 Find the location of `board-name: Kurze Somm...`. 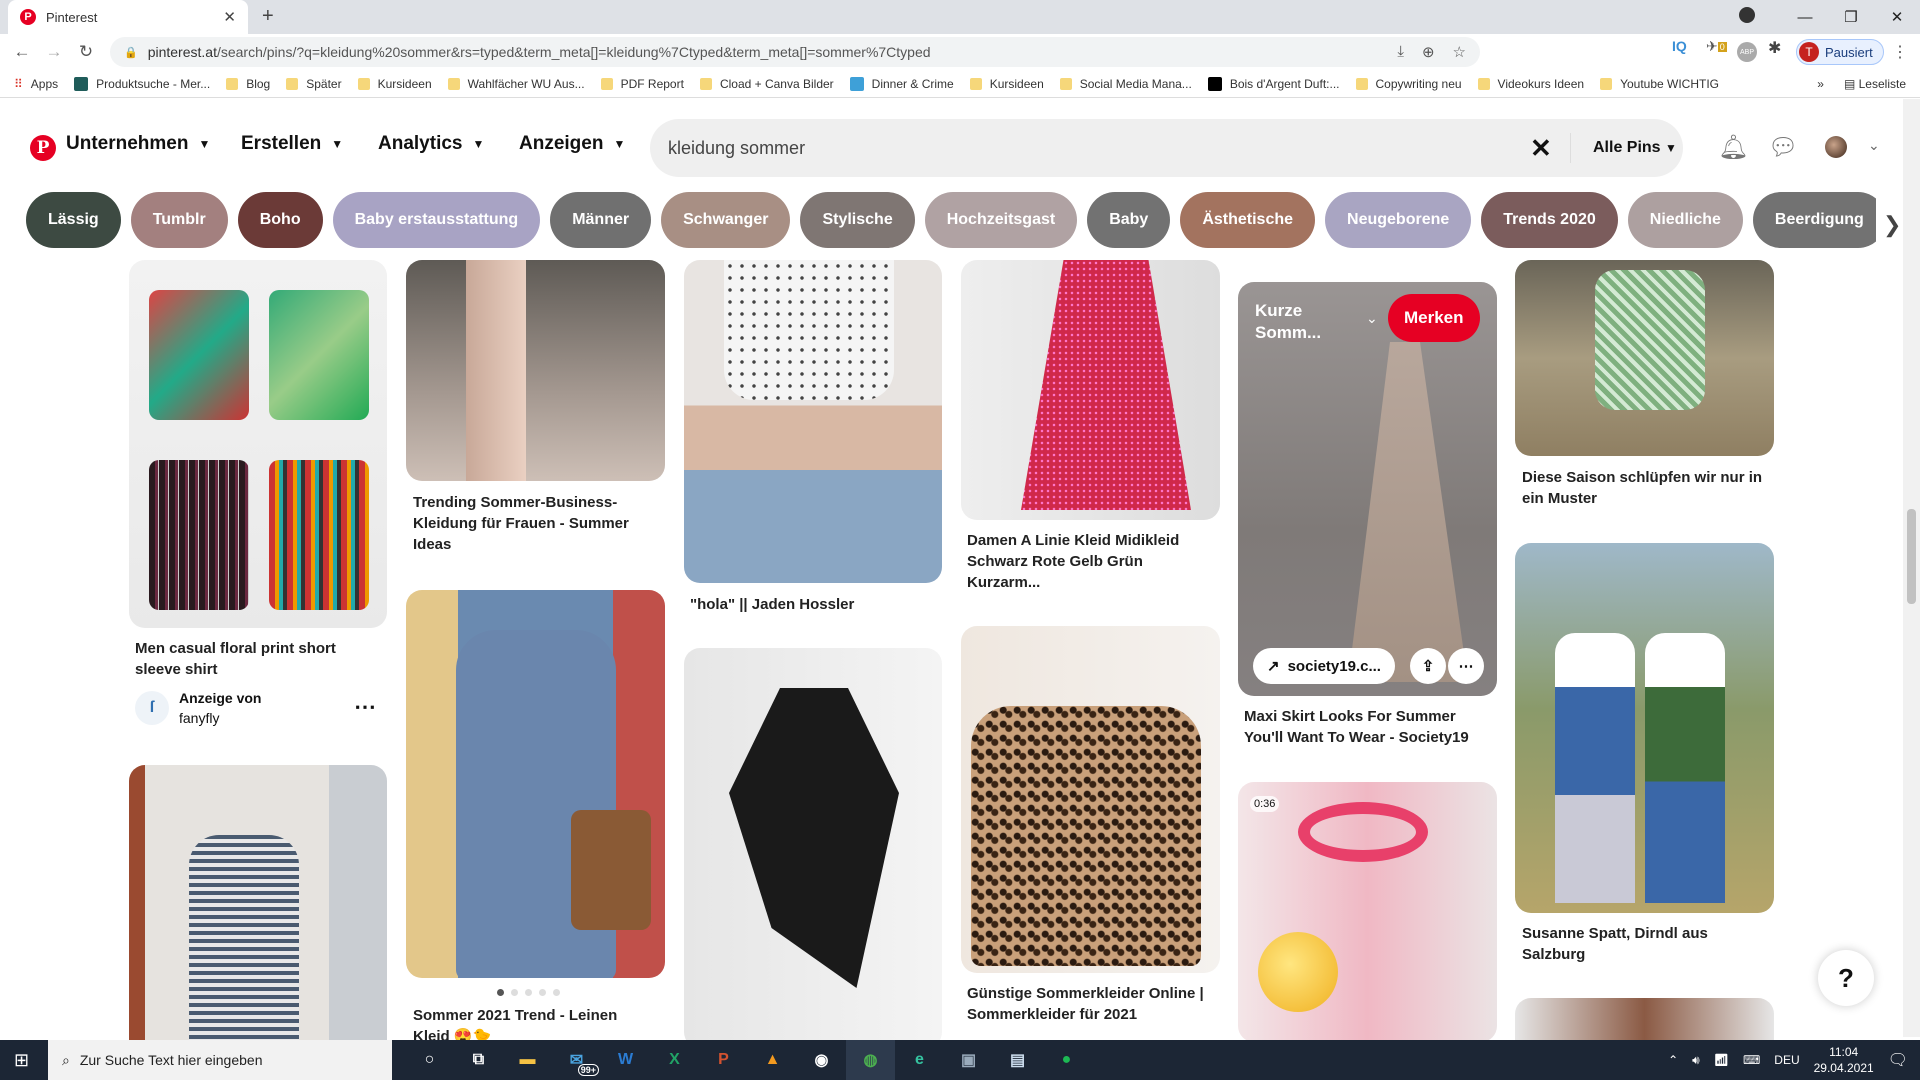

board-name: Kurze Somm... is located at coordinates (1300, 322).